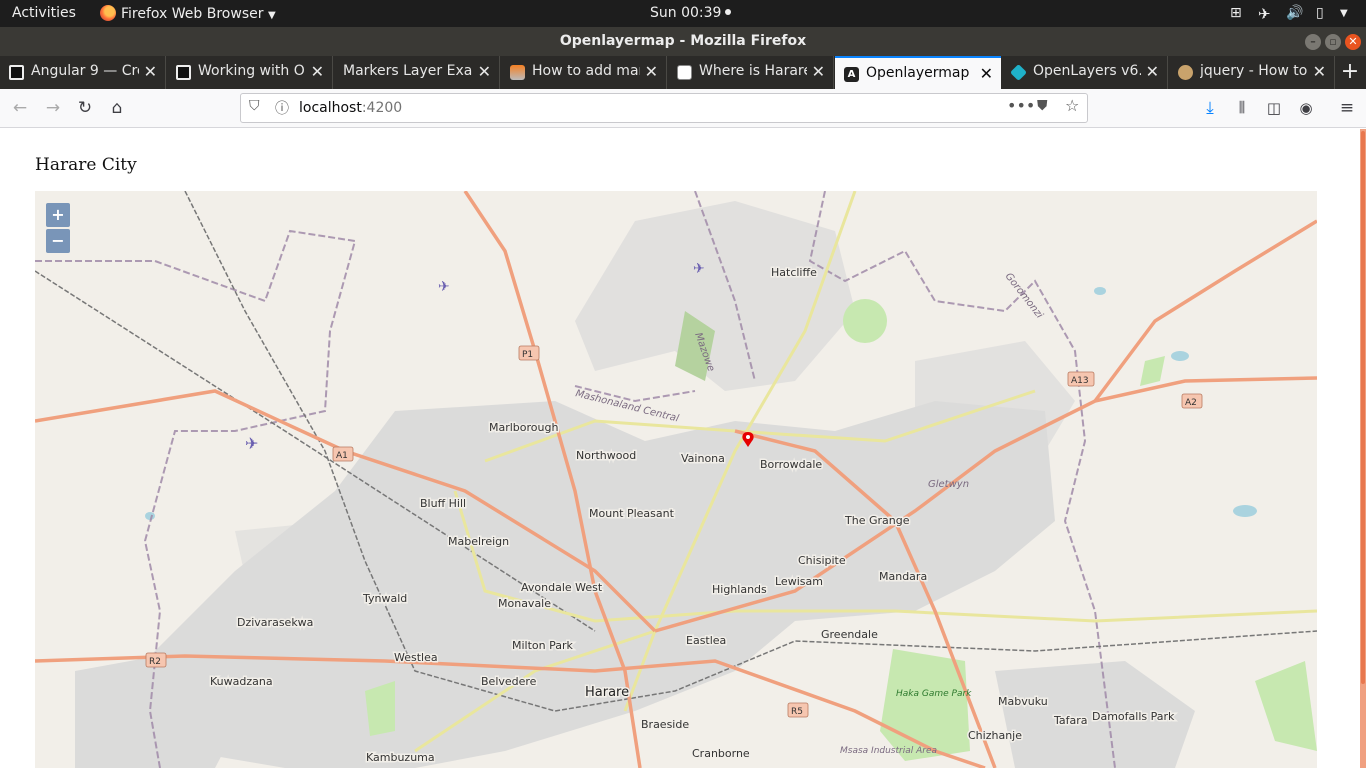  What do you see at coordinates (1242, 108) in the screenshot?
I see `library-icon: ⫼` at bounding box center [1242, 108].